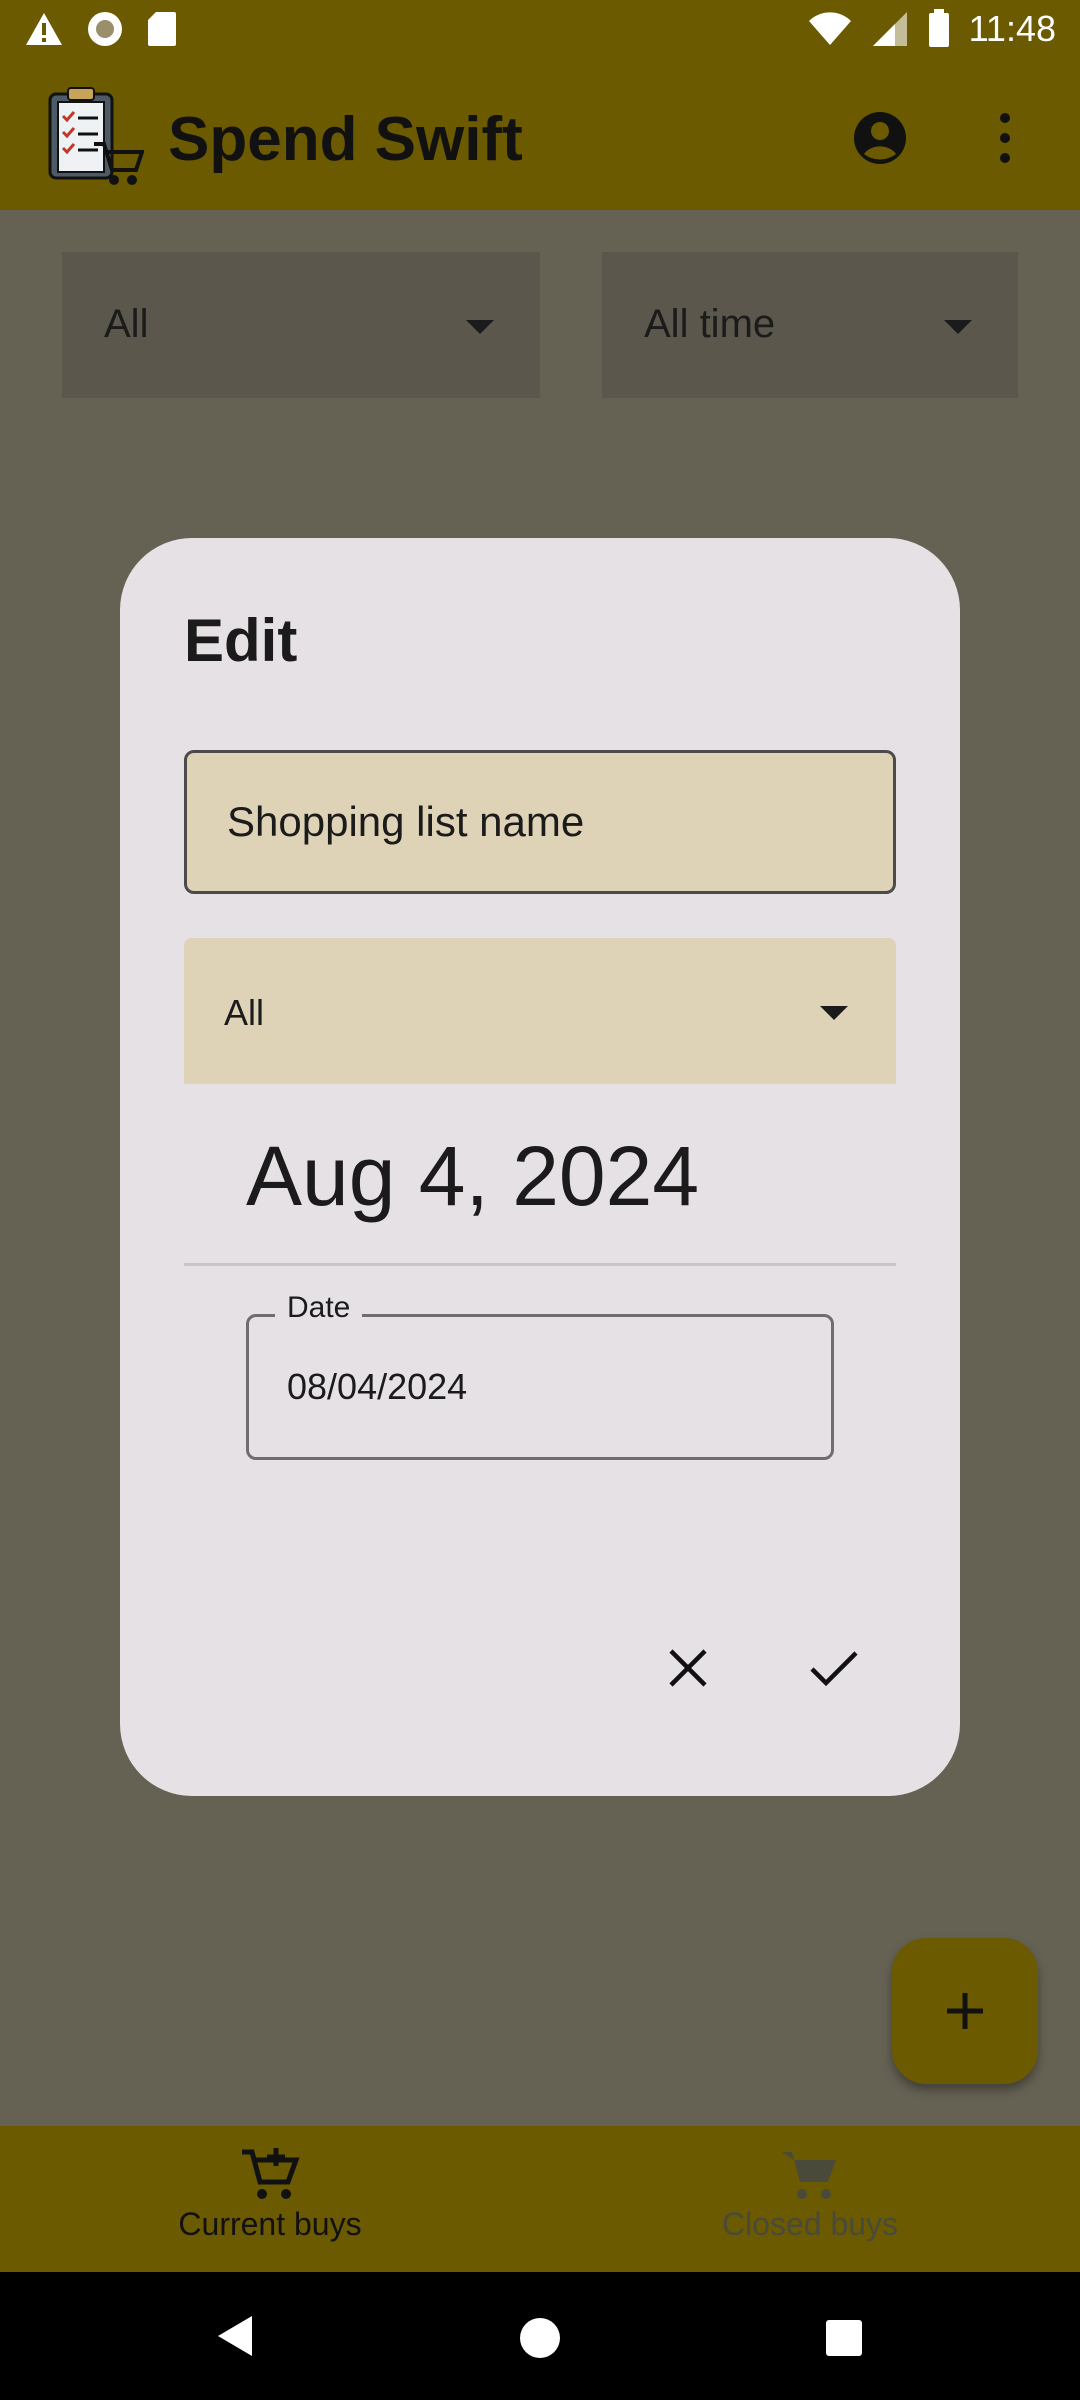  I want to click on more-vert-icon, so click(1005, 138).